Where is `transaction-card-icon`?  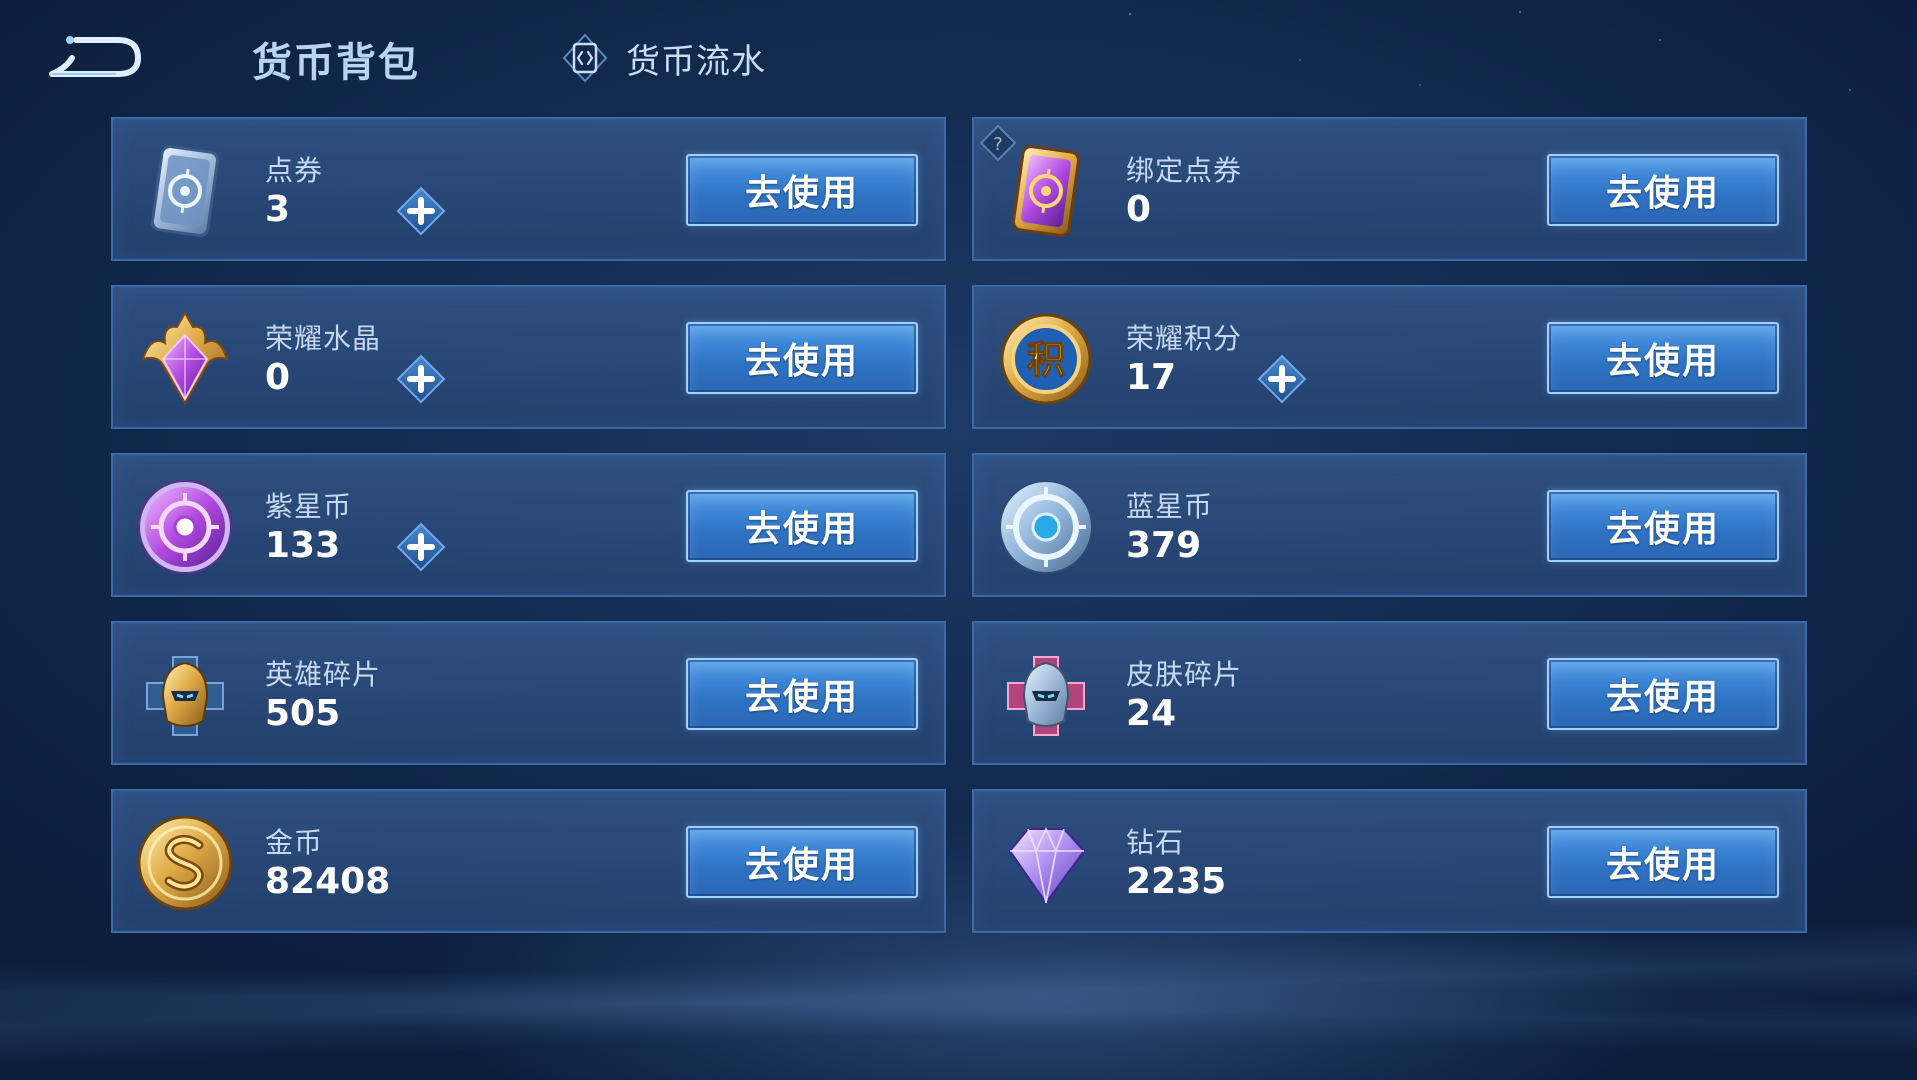 transaction-card-icon is located at coordinates (585, 58).